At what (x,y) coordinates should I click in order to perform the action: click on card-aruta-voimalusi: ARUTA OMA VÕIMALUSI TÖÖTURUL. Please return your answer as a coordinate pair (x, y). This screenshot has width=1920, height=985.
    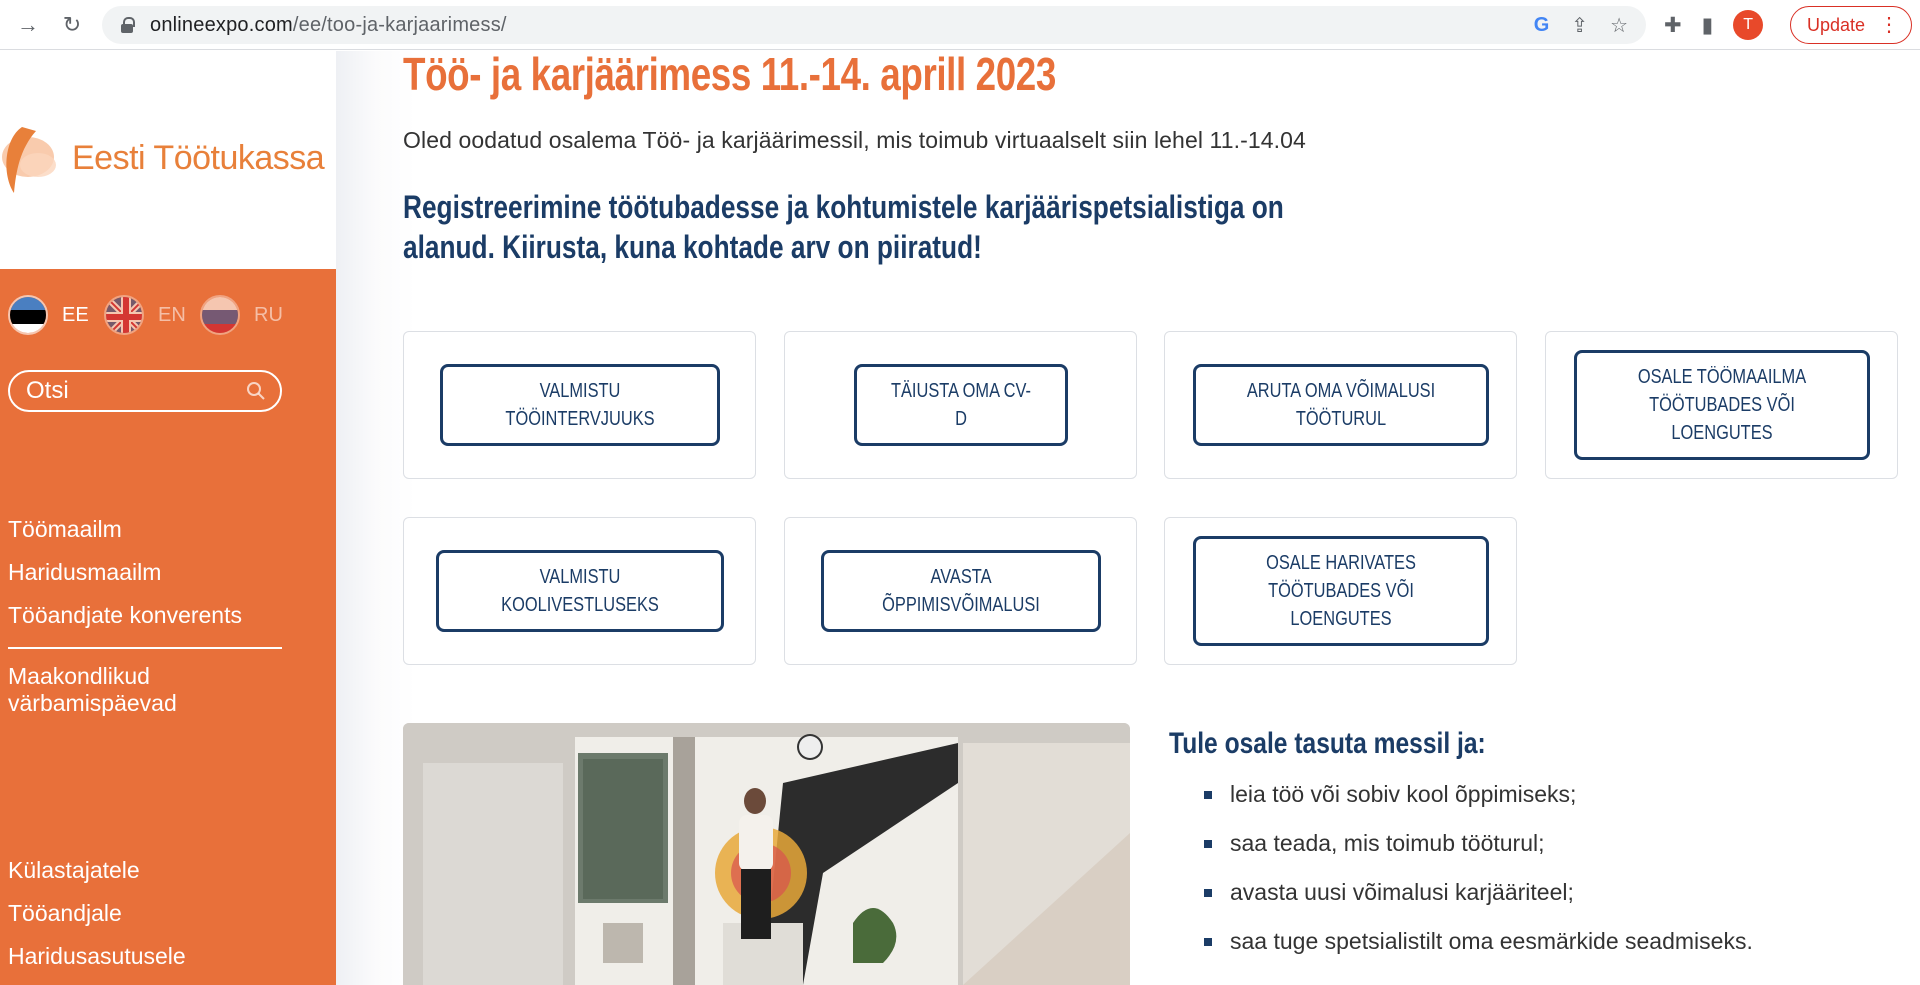
    Looking at the image, I should click on (1340, 405).